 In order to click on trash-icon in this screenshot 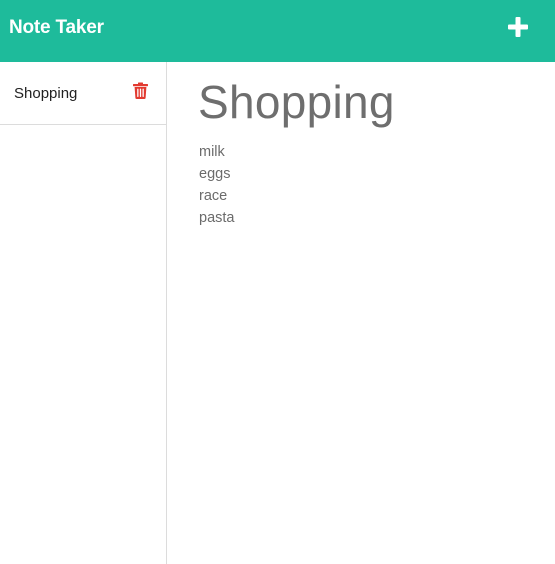, I will do `click(140, 90)`.